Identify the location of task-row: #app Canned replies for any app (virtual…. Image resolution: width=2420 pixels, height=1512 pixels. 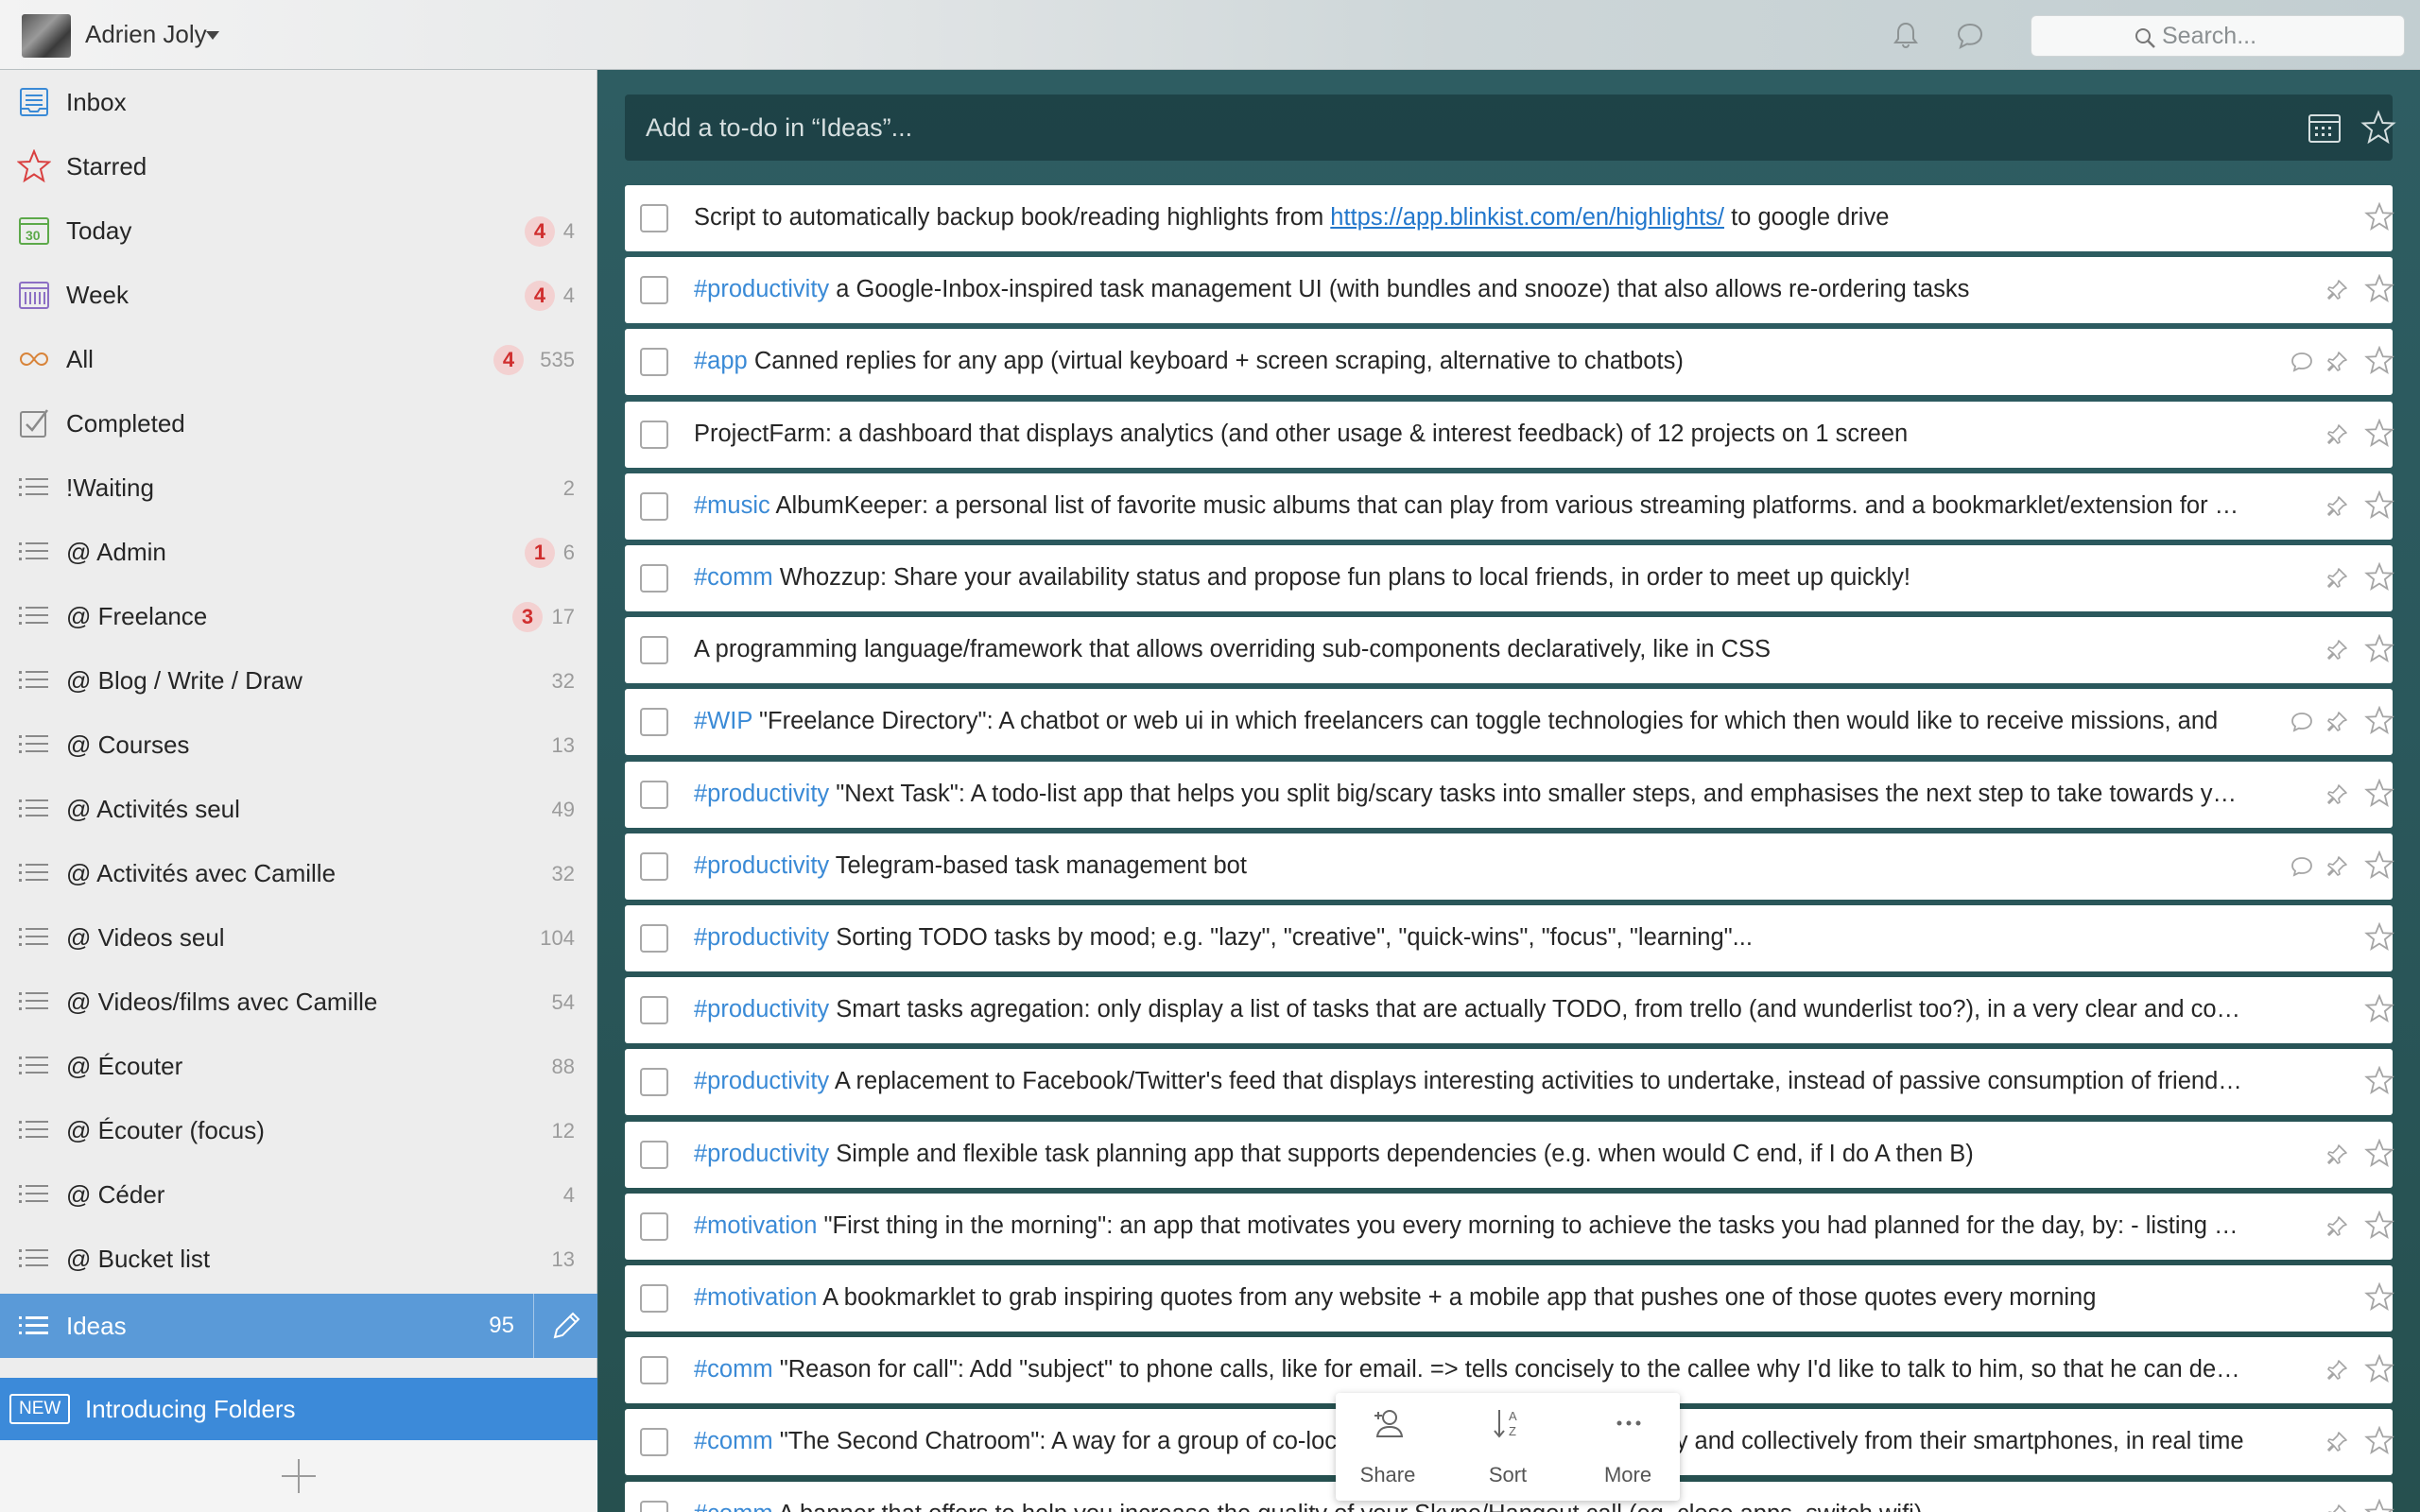
(1509, 362).